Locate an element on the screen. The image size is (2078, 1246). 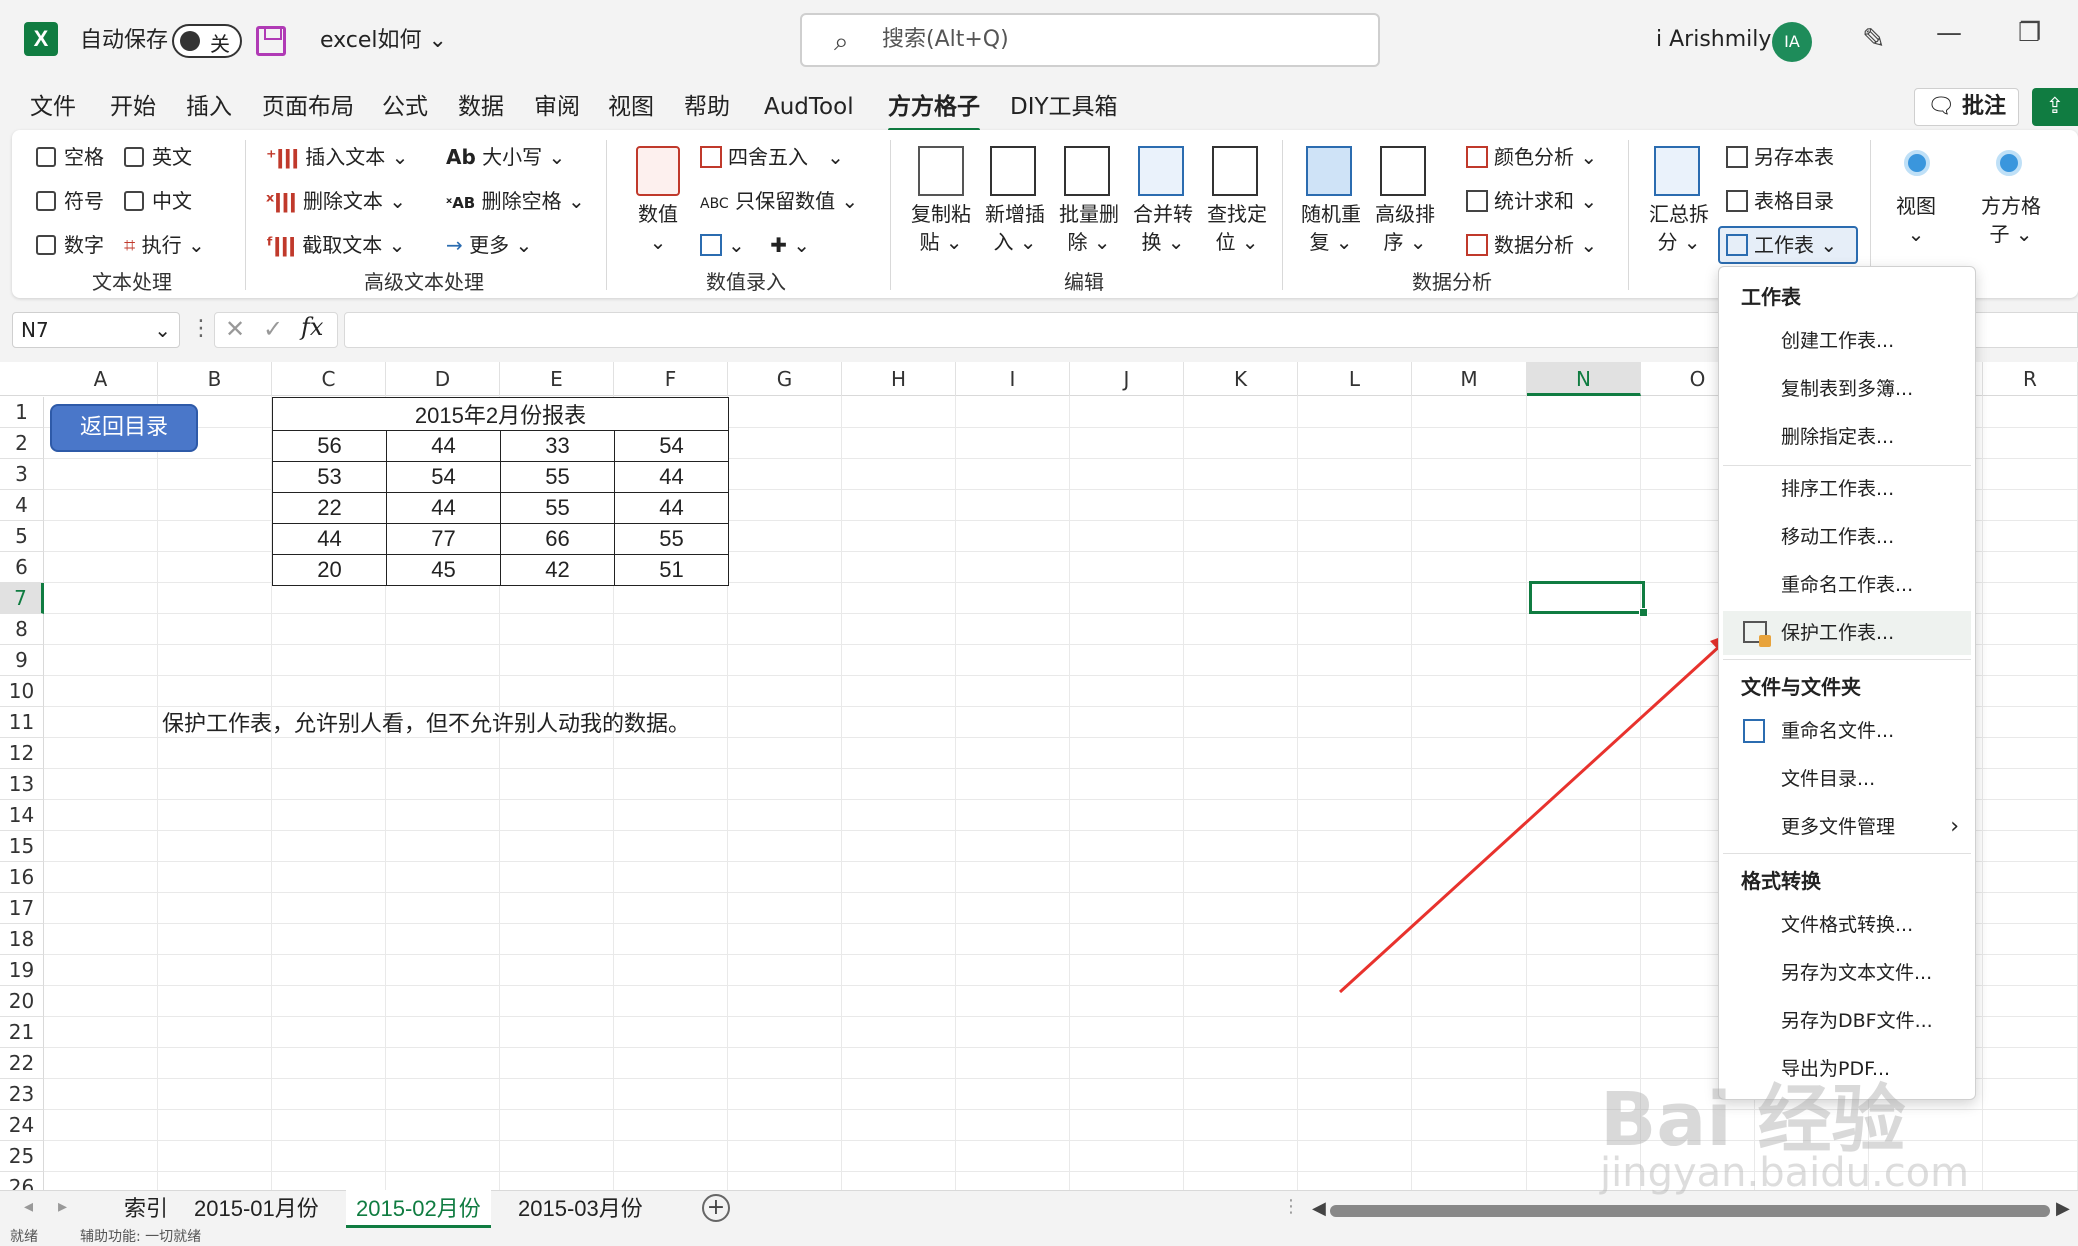
dd-more-file-mgmt: 更多文件管理 › is located at coordinates (1847, 827).